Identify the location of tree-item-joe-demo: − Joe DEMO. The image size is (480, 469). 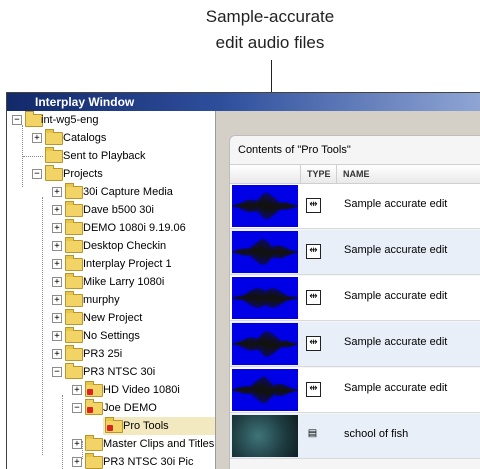
(111, 408).